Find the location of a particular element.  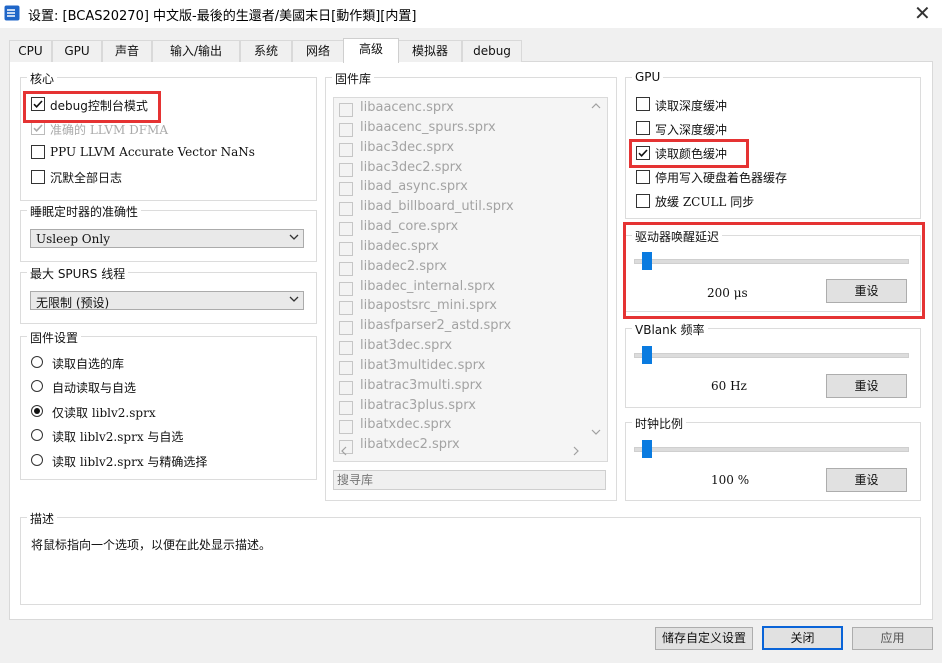

read-color-buffer-checkbox is located at coordinates (643, 153).